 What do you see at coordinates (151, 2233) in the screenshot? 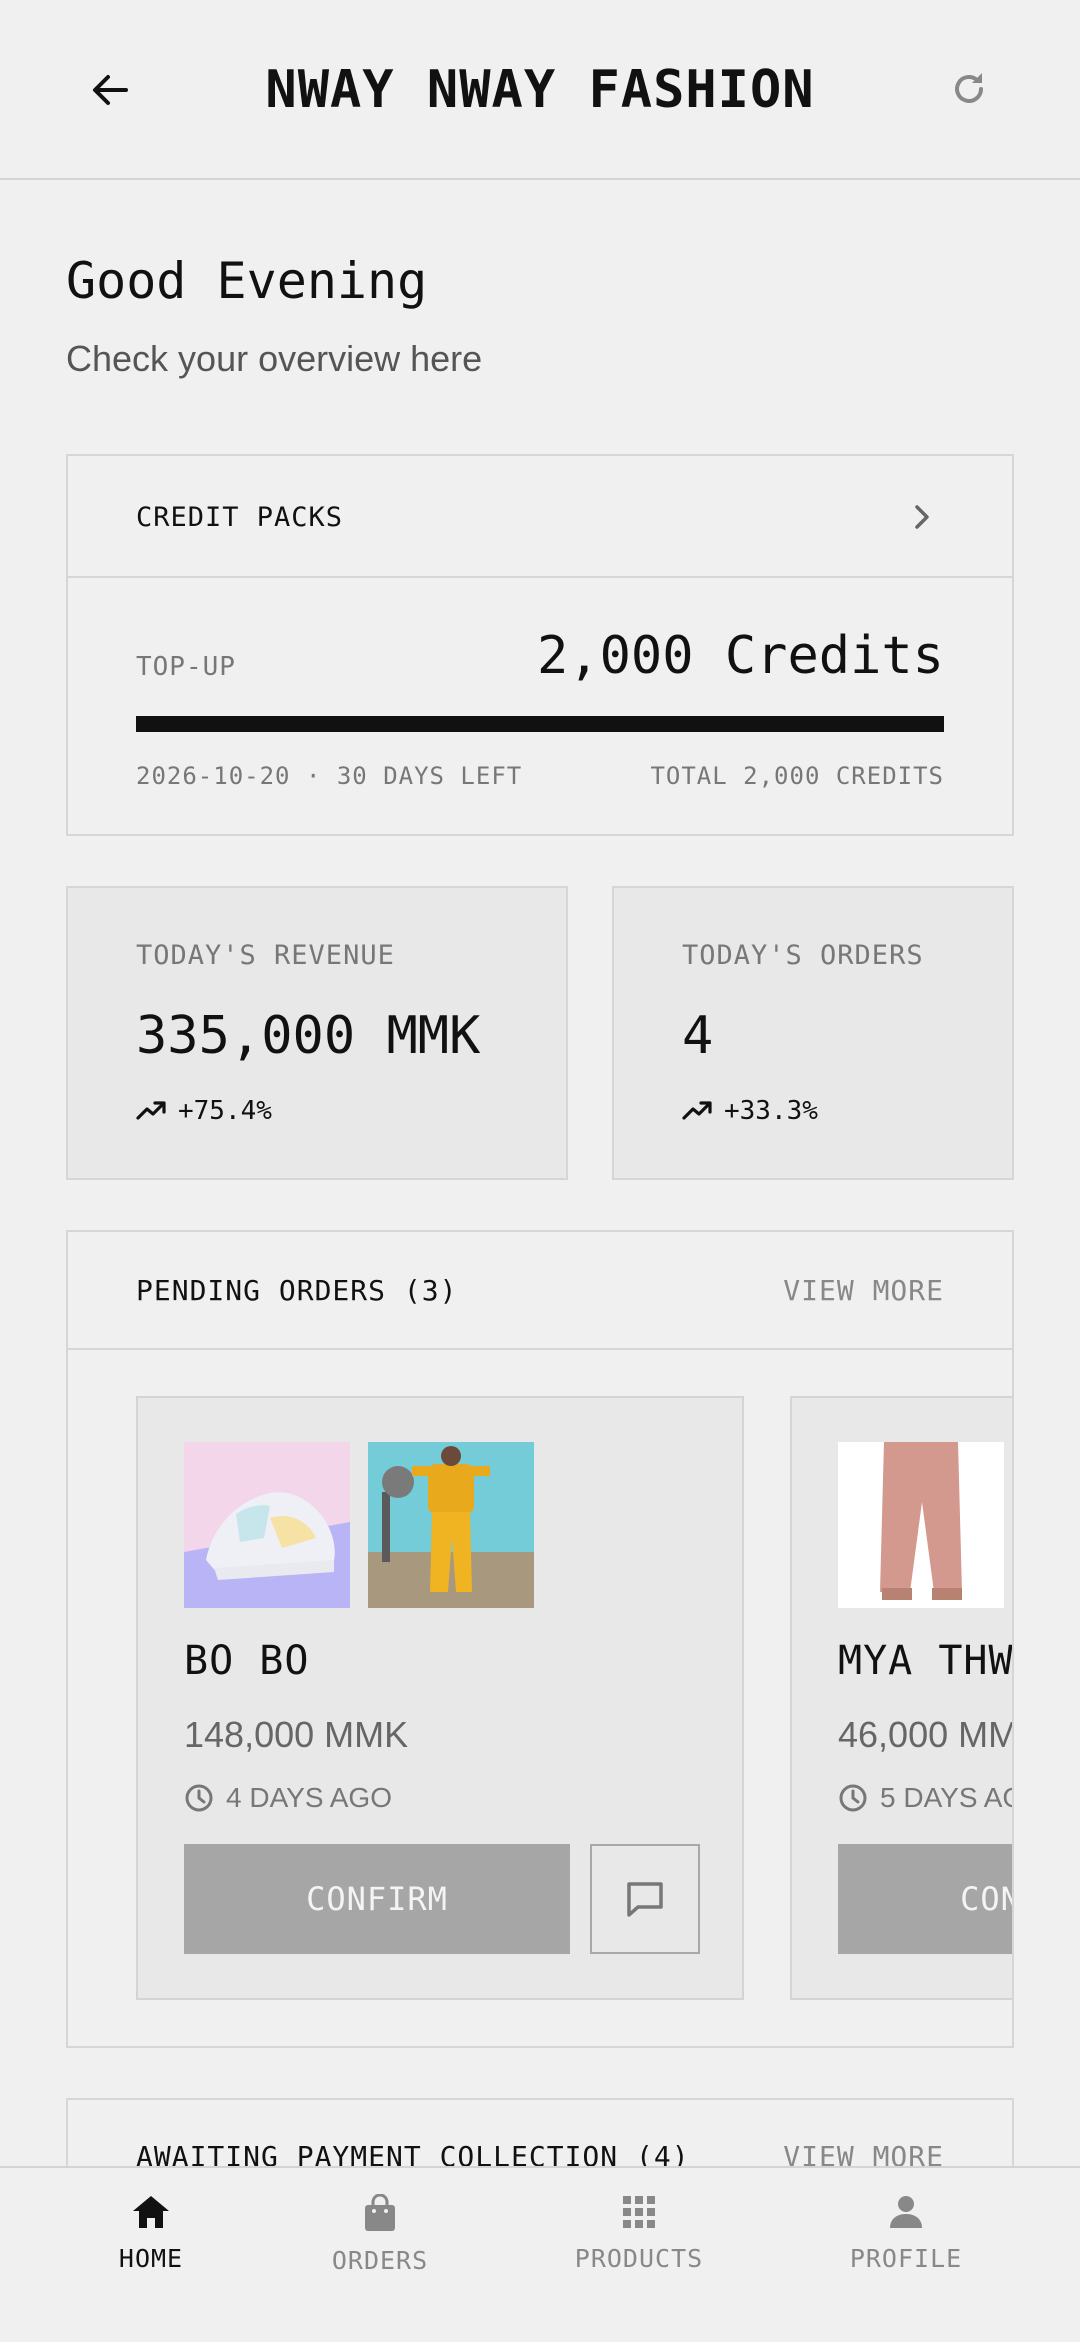
I see `nav-item-home: HOME` at bounding box center [151, 2233].